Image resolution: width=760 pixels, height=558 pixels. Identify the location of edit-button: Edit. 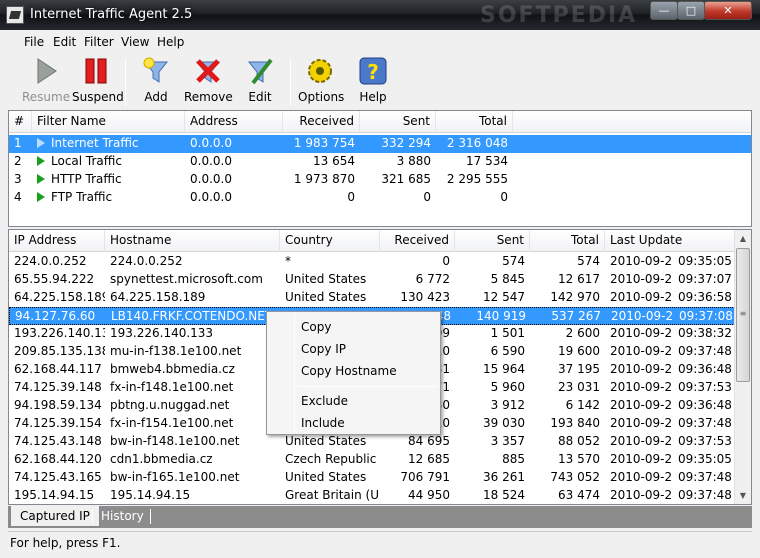
(260, 82).